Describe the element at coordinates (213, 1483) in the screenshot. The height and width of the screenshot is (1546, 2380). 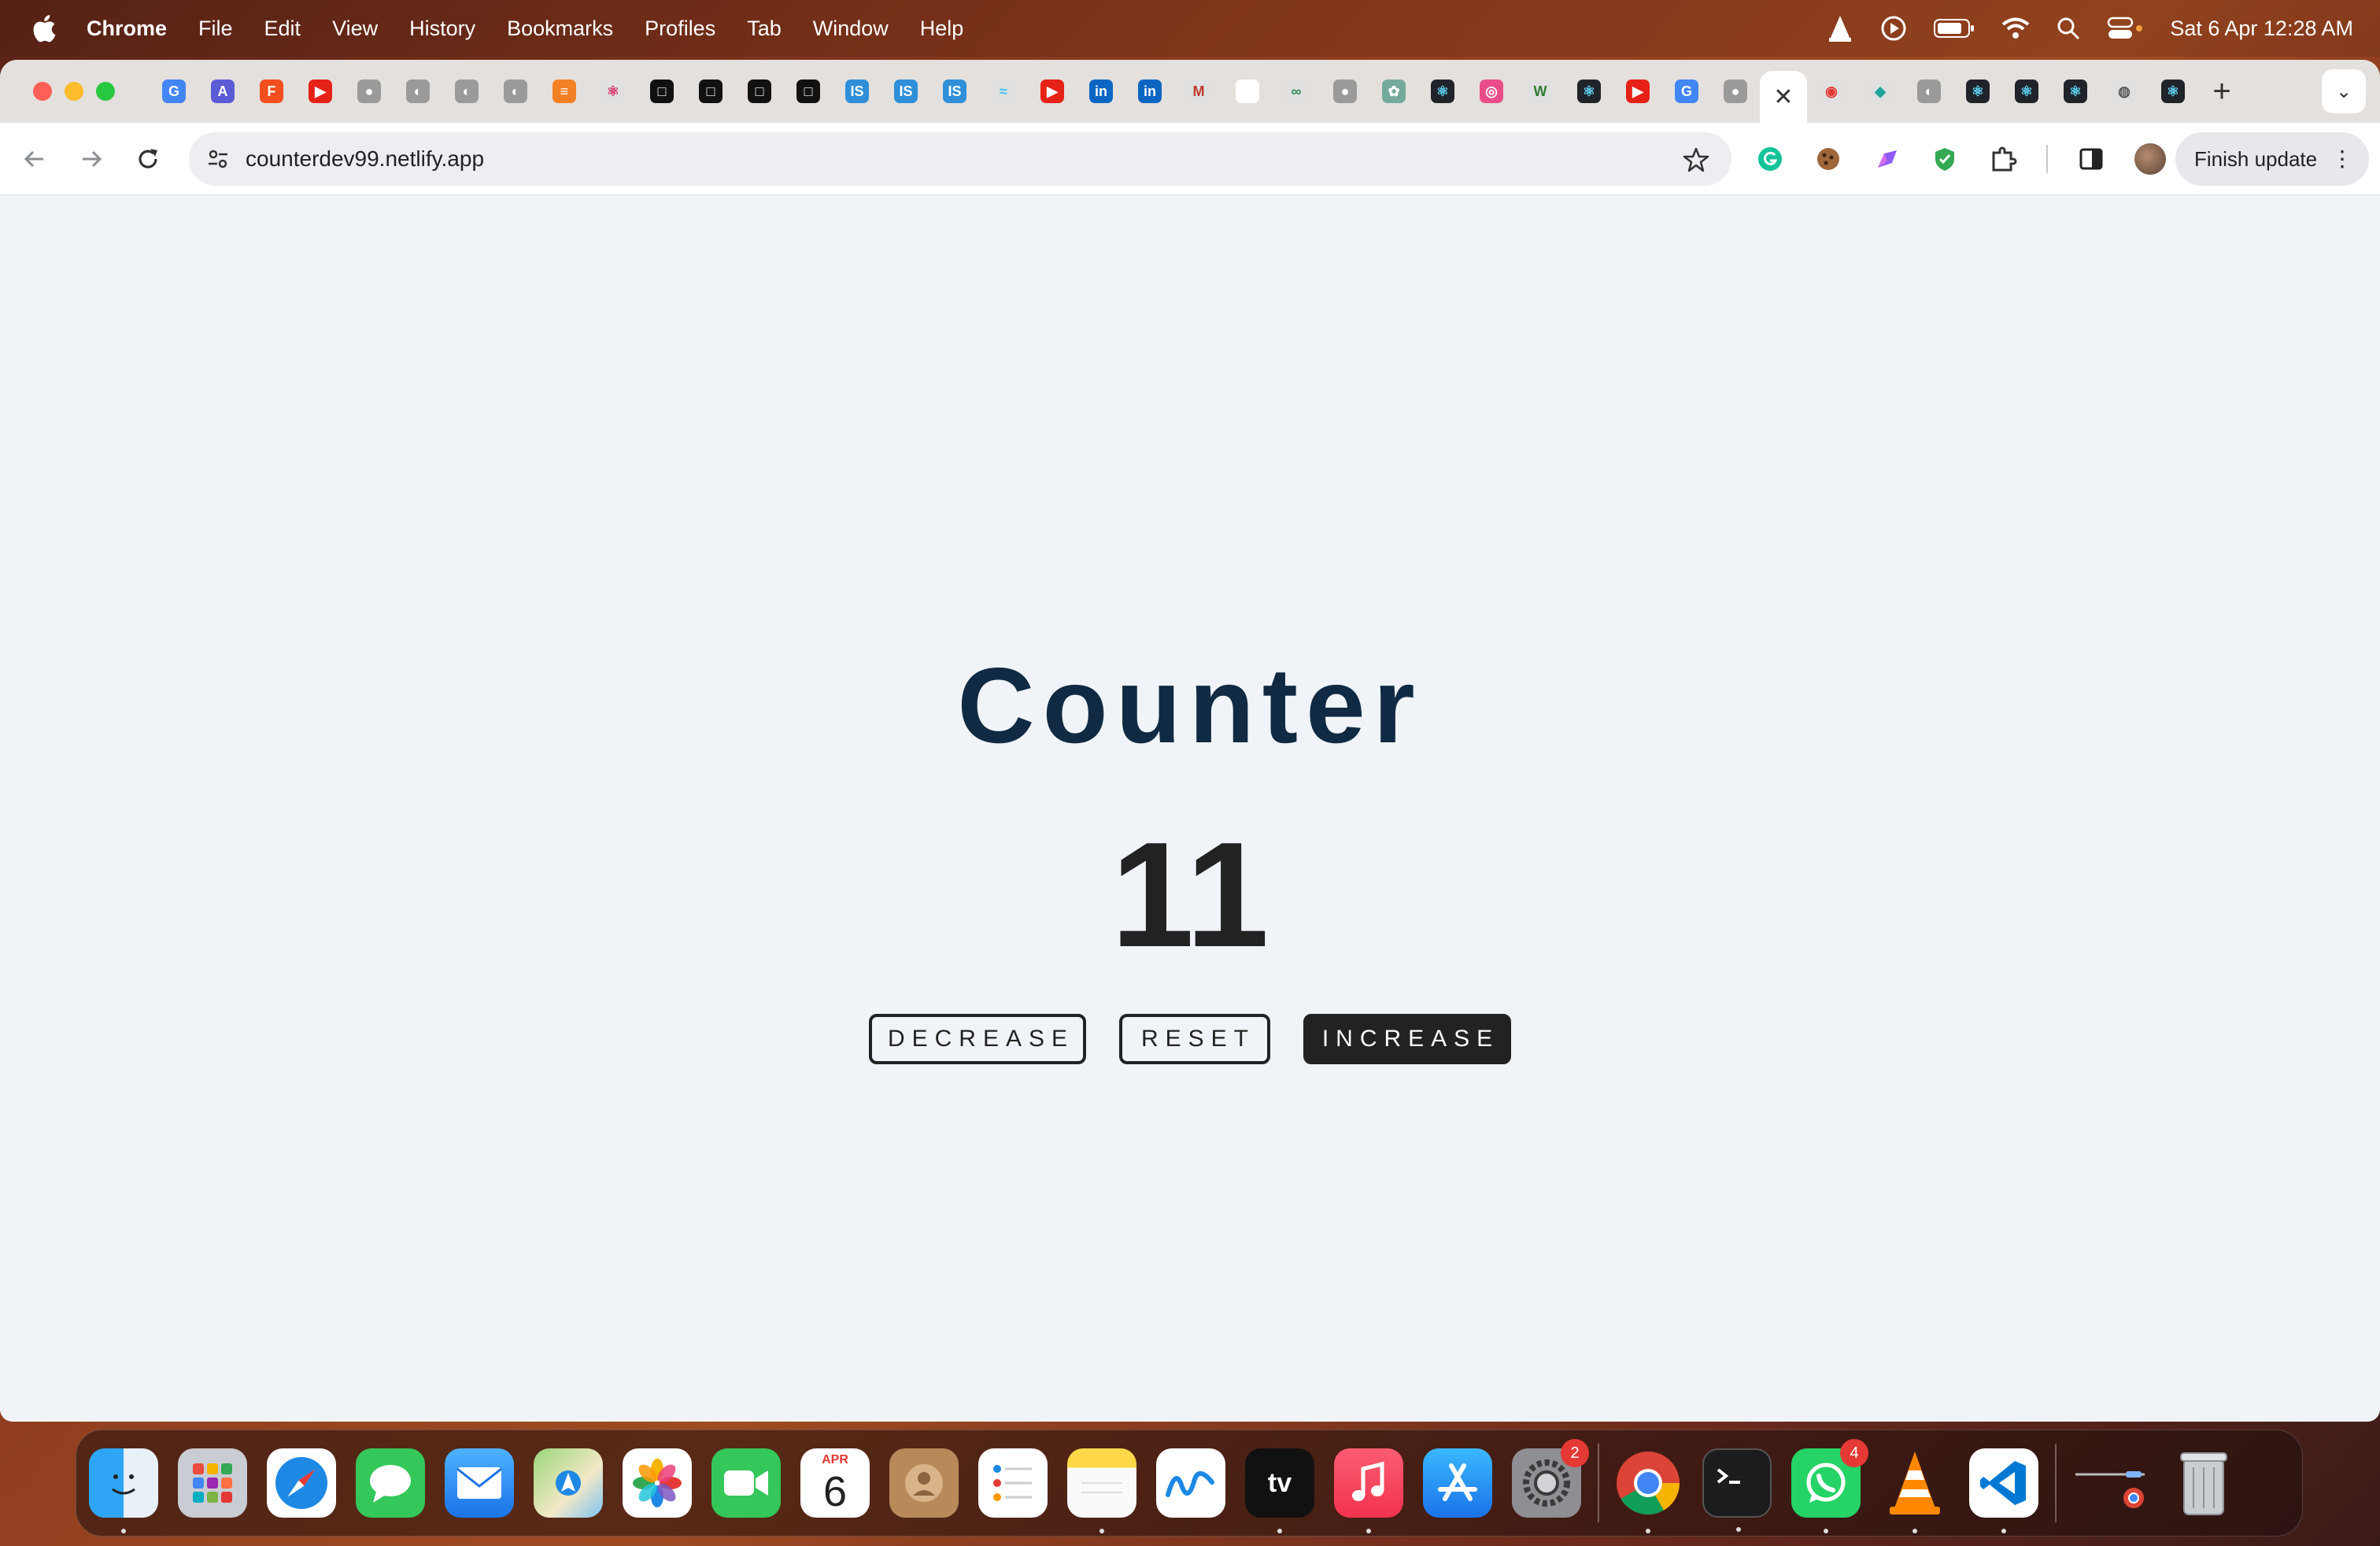
I see `launchpad-icon` at that location.